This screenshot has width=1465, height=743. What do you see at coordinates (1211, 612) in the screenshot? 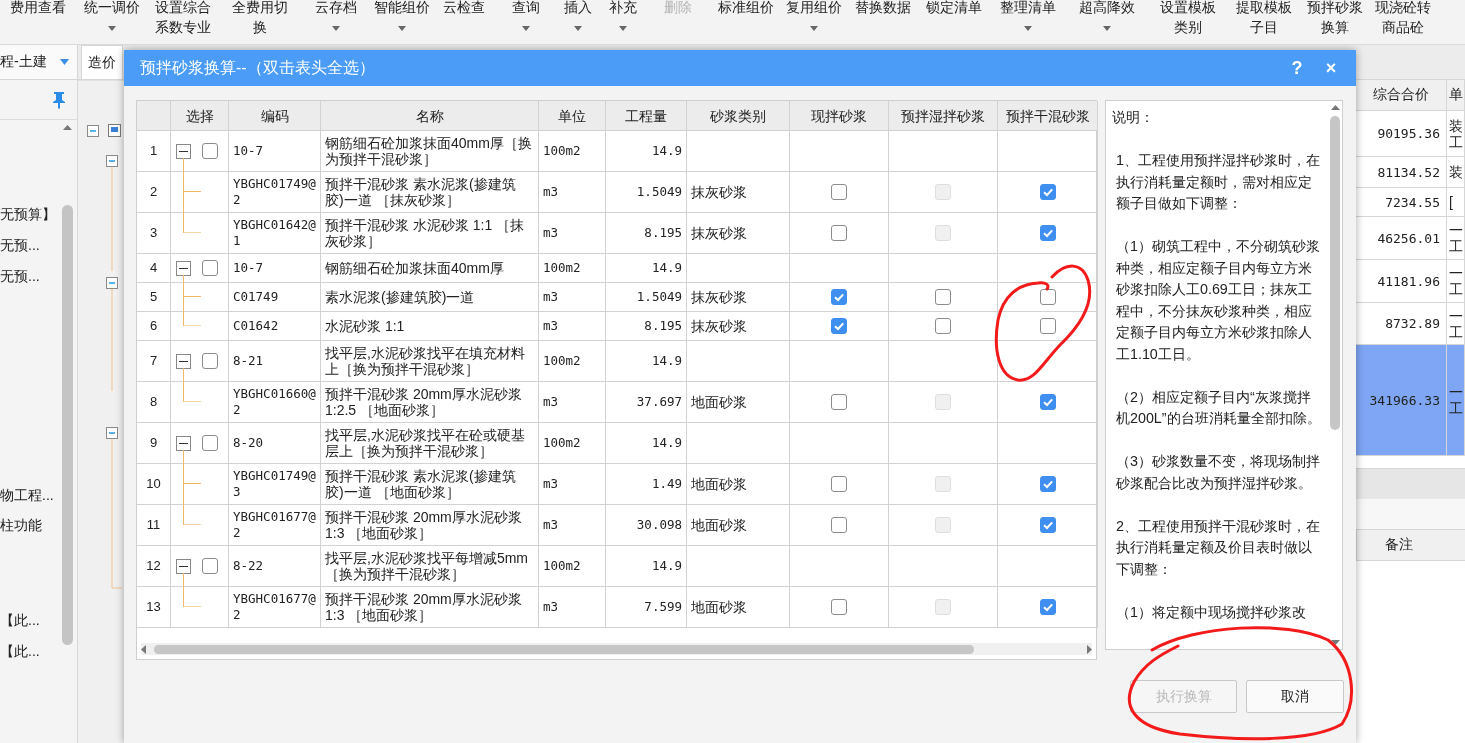
I see `note-paragraph: （1）将定额中现场搅拌砂浆改` at bounding box center [1211, 612].